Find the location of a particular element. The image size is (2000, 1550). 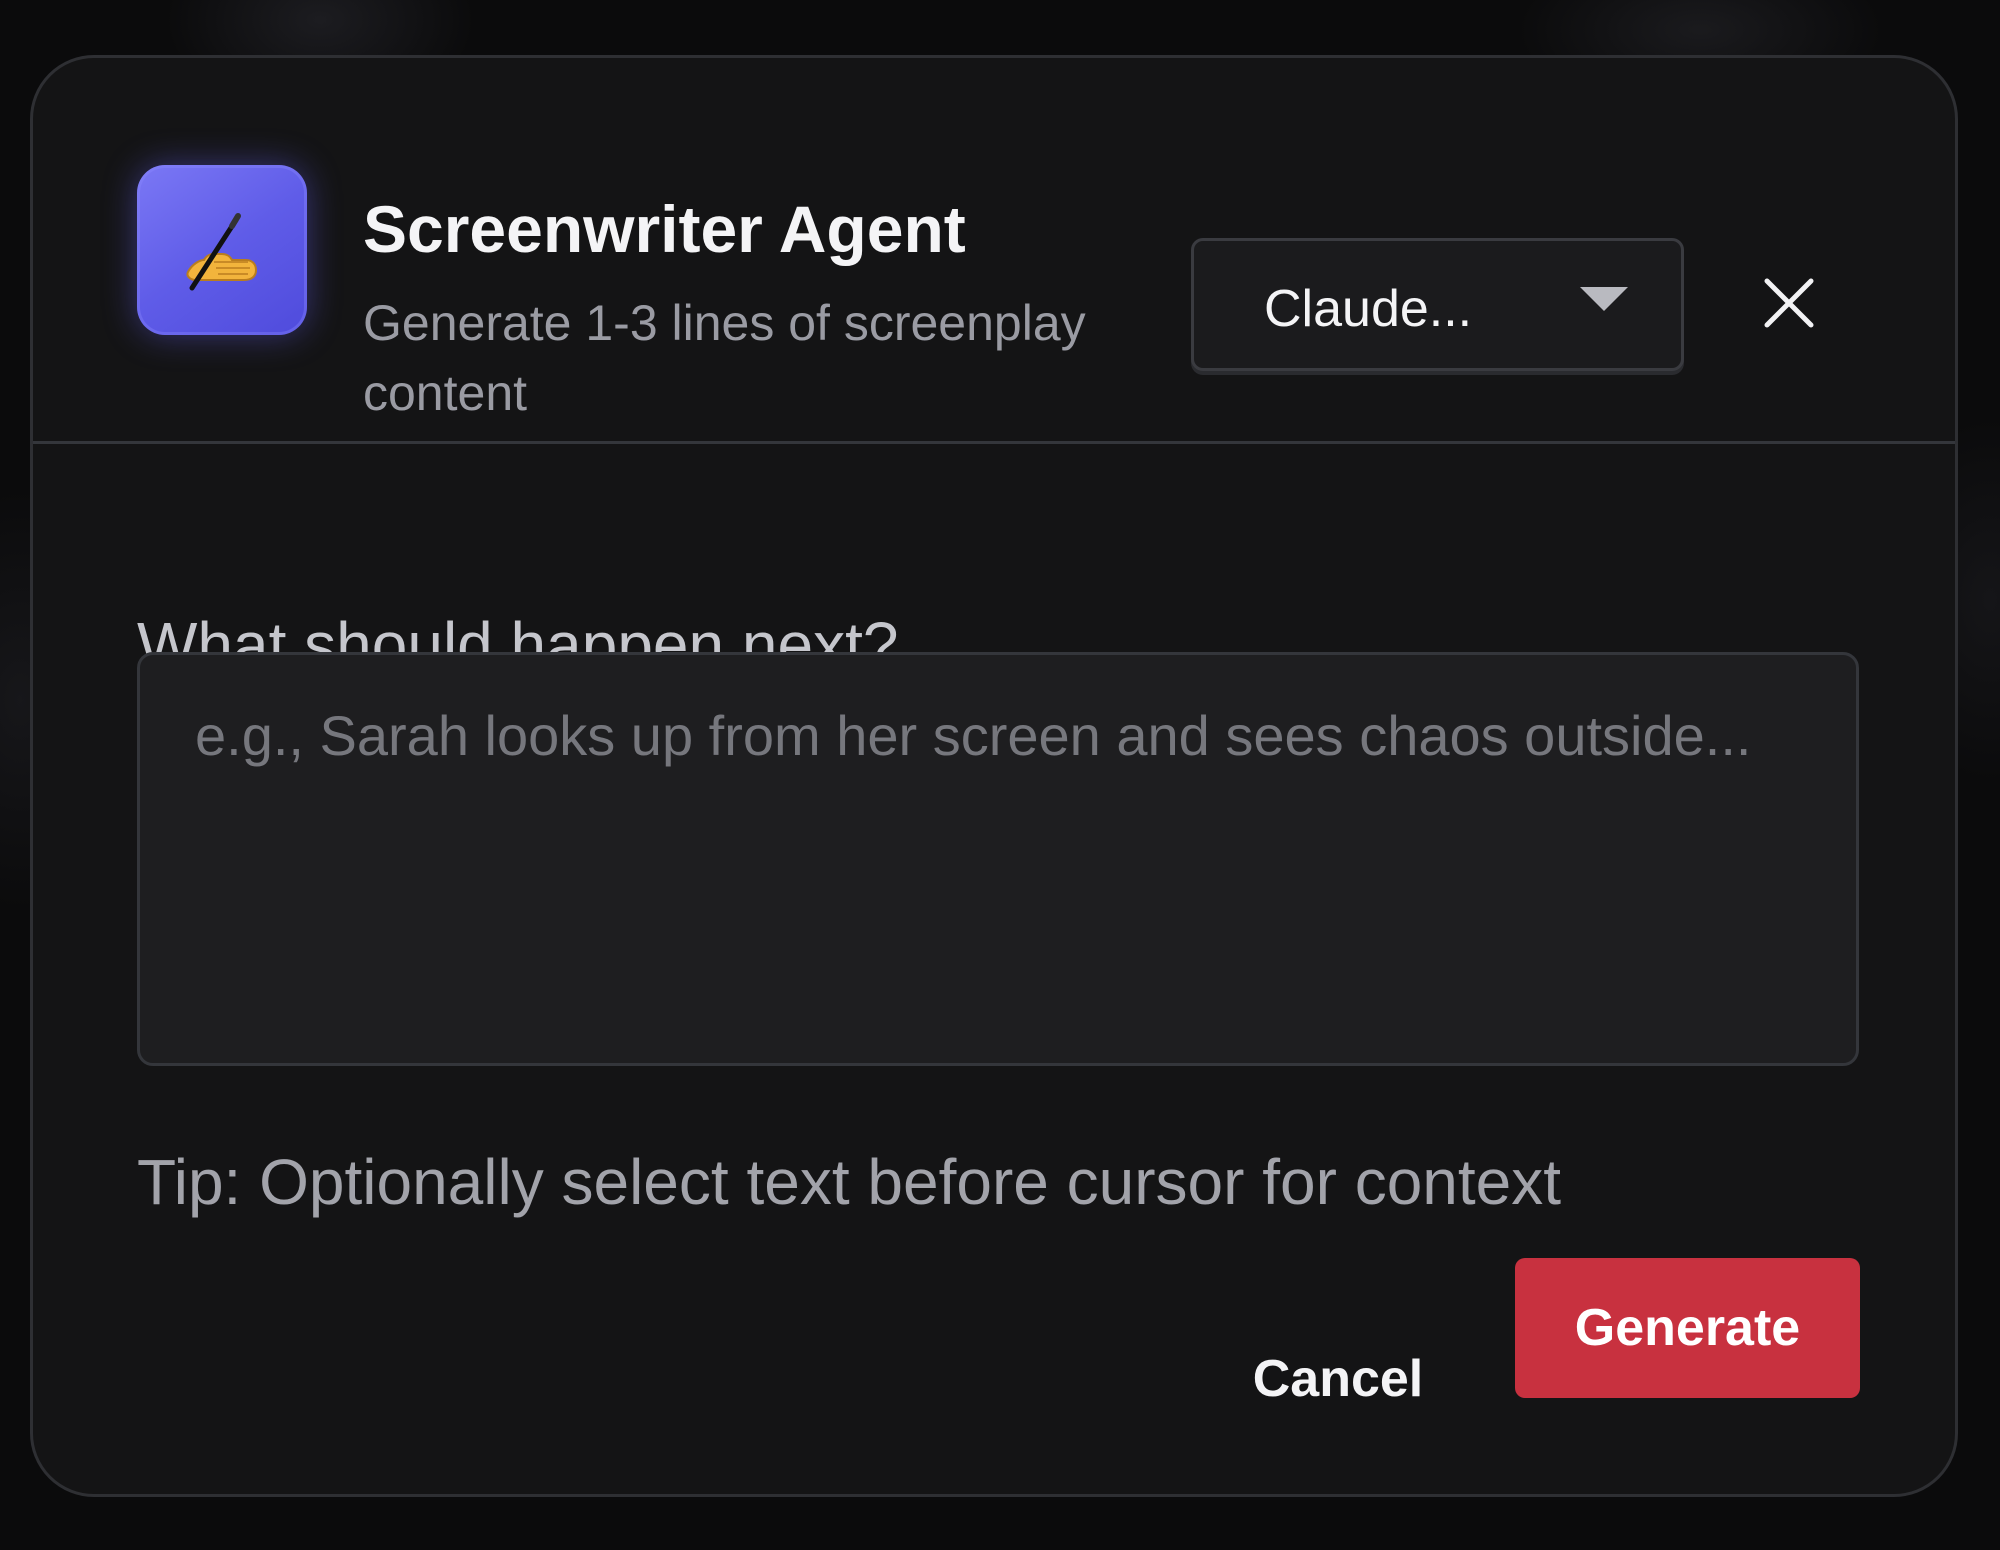

writing-hand-icon is located at coordinates (222, 250).